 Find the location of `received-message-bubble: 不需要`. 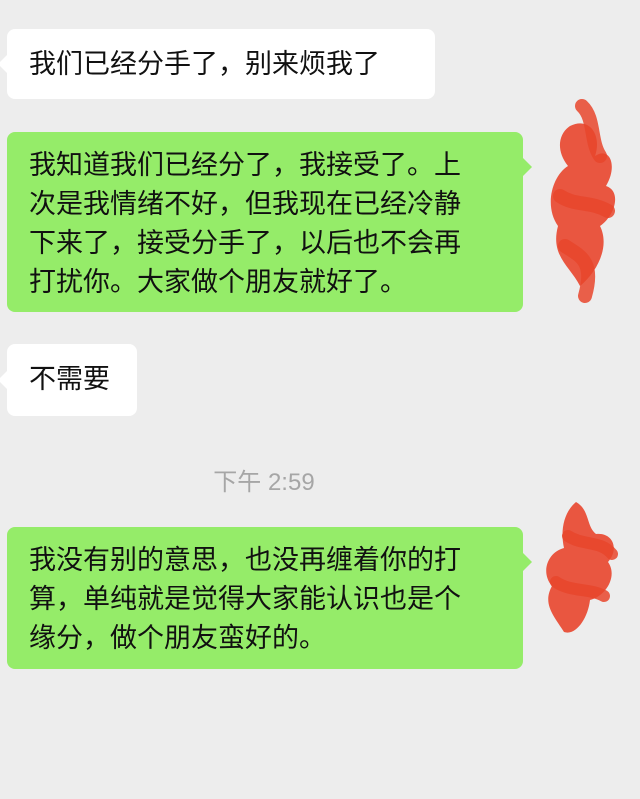

received-message-bubble: 不需要 is located at coordinates (72, 380).